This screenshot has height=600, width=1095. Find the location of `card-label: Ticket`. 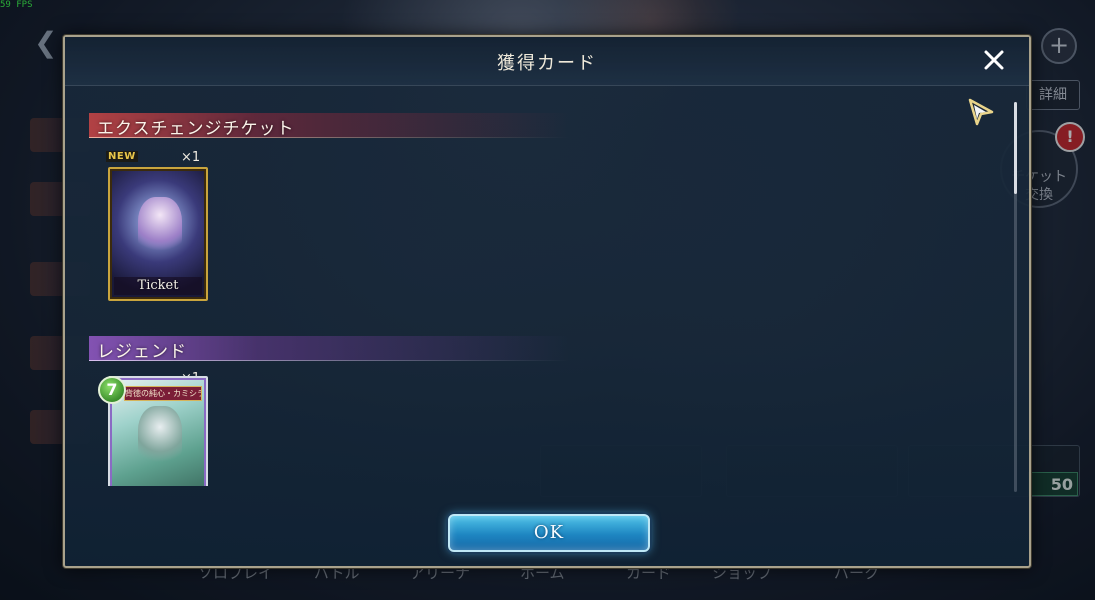

card-label: Ticket is located at coordinates (158, 285).